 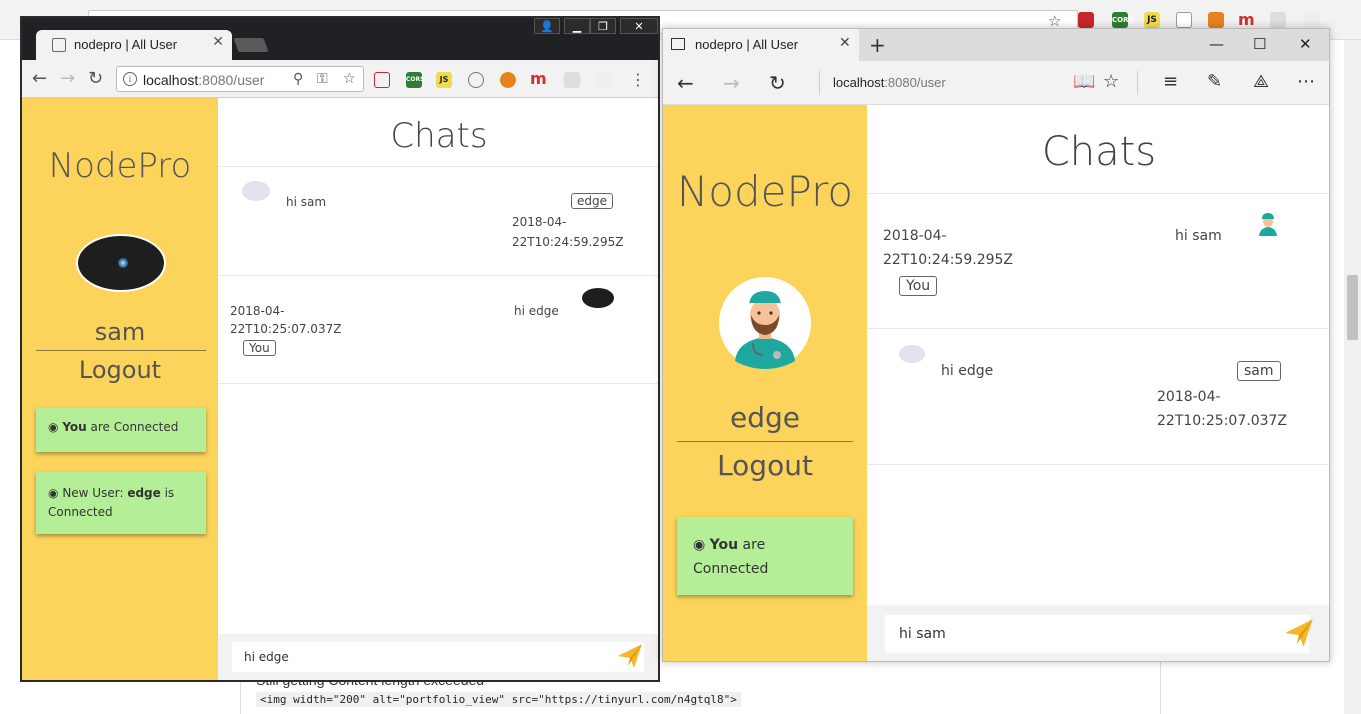 I want to click on minimize-button: ▁, so click(x=577, y=26).